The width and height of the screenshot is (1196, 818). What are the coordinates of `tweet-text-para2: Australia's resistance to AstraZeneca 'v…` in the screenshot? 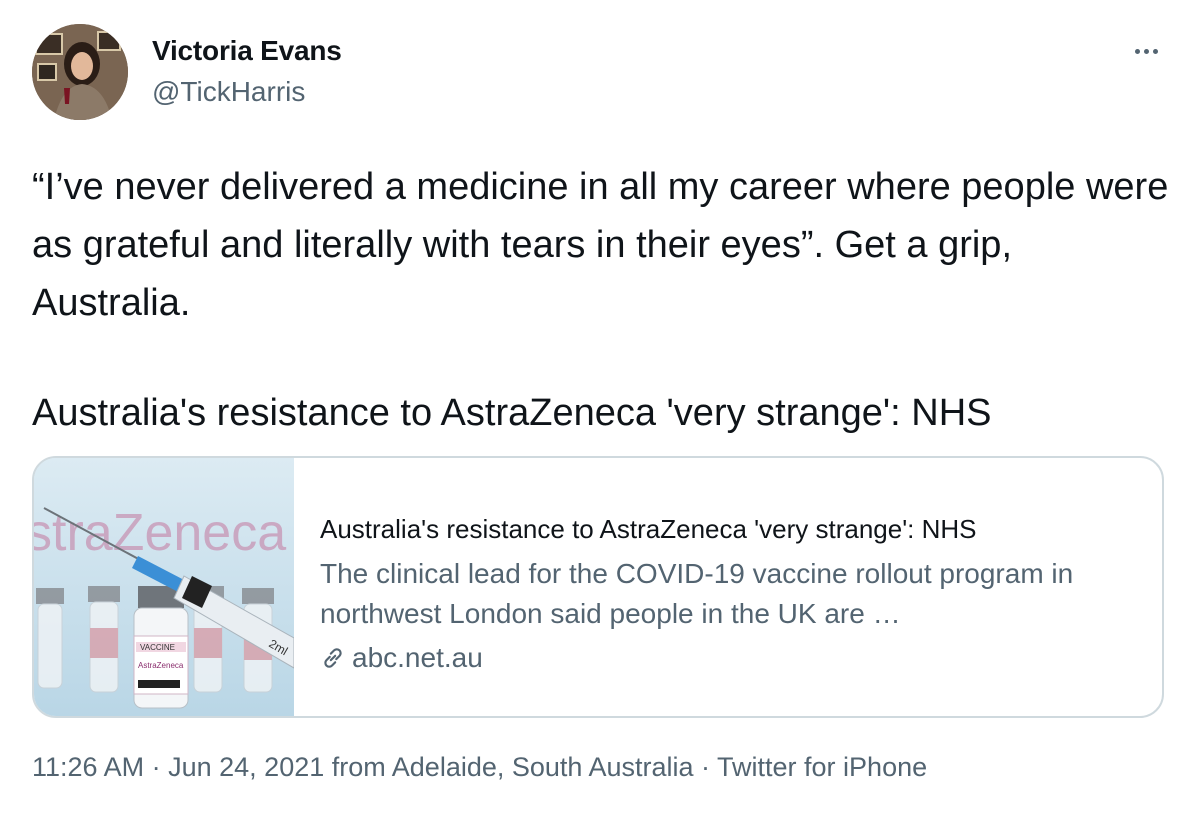 It's located at (512, 413).